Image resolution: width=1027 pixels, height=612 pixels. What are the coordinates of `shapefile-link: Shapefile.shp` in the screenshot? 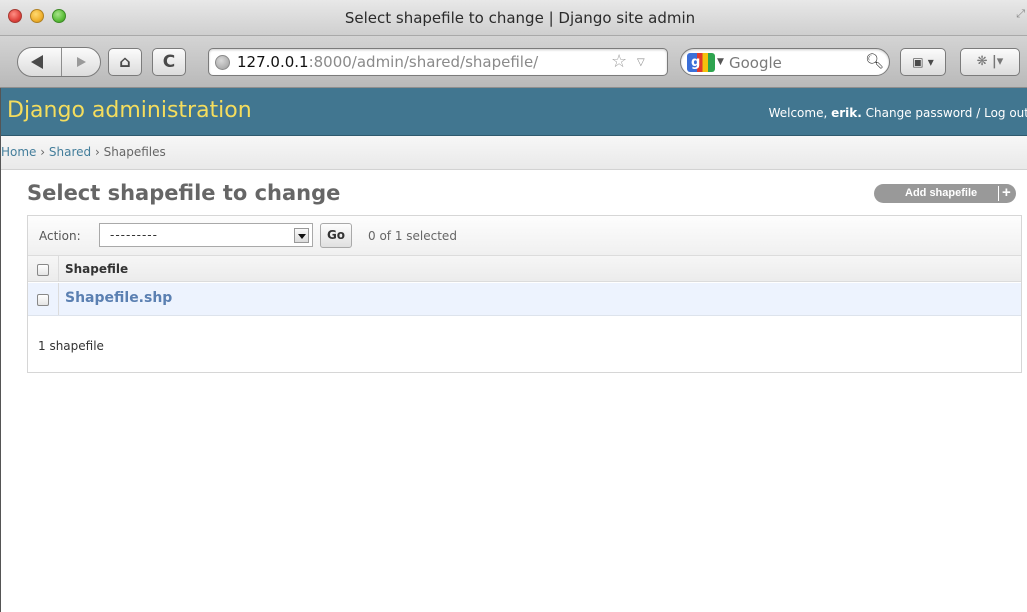 It's located at (118, 298).